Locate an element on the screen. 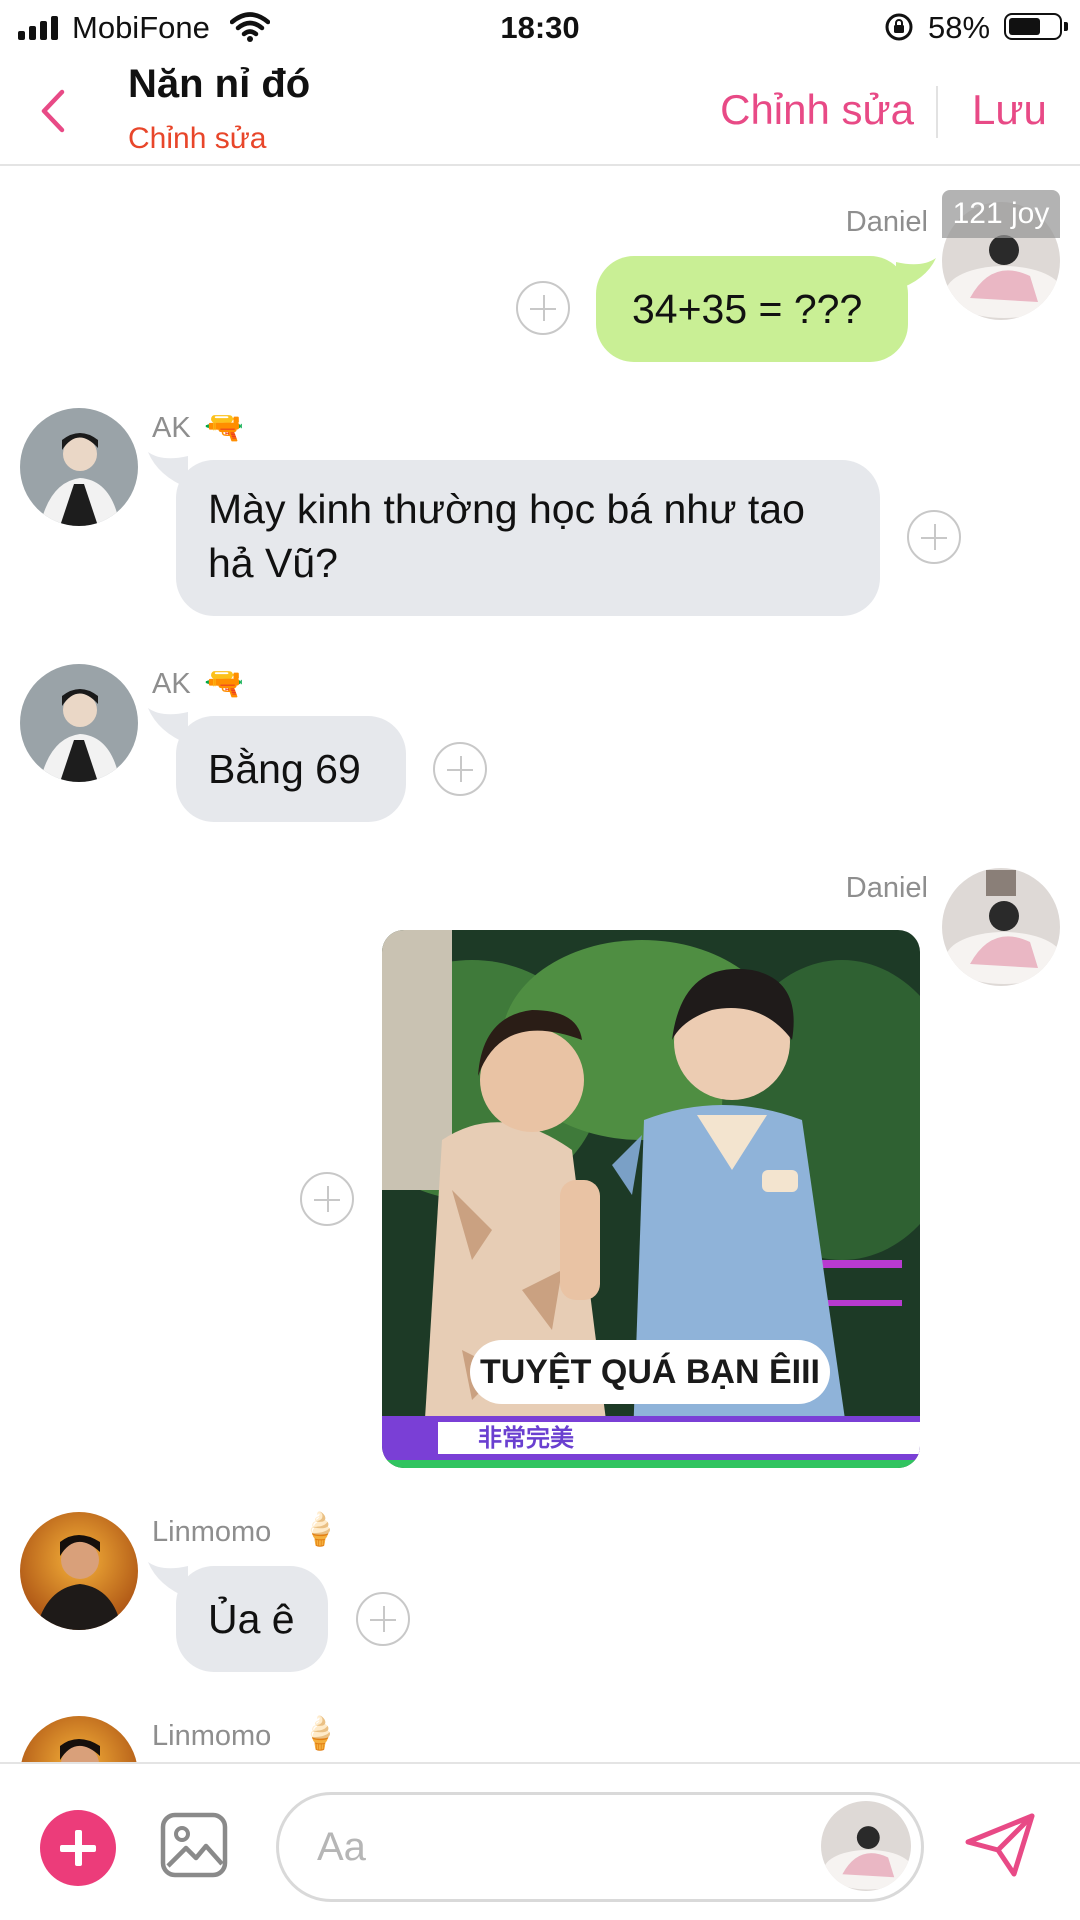 This screenshot has width=1080, height=1920. message-text-line: Mày kinh thường học bá như tao is located at coordinates (506, 509).